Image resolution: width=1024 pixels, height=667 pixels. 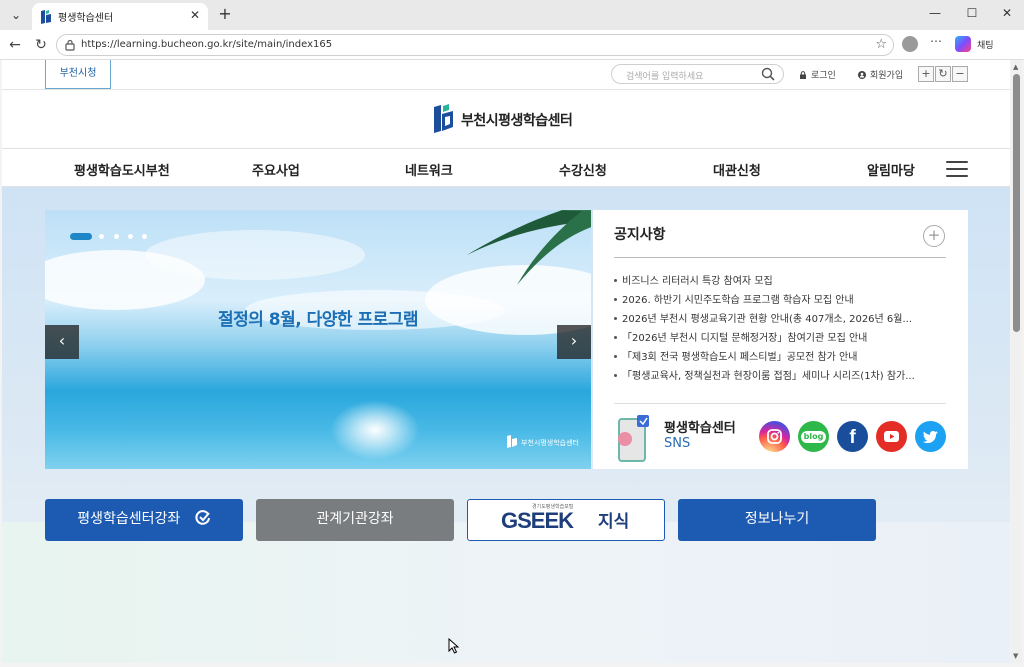 I want to click on font-size-minus-button: −, so click(x=960, y=74).